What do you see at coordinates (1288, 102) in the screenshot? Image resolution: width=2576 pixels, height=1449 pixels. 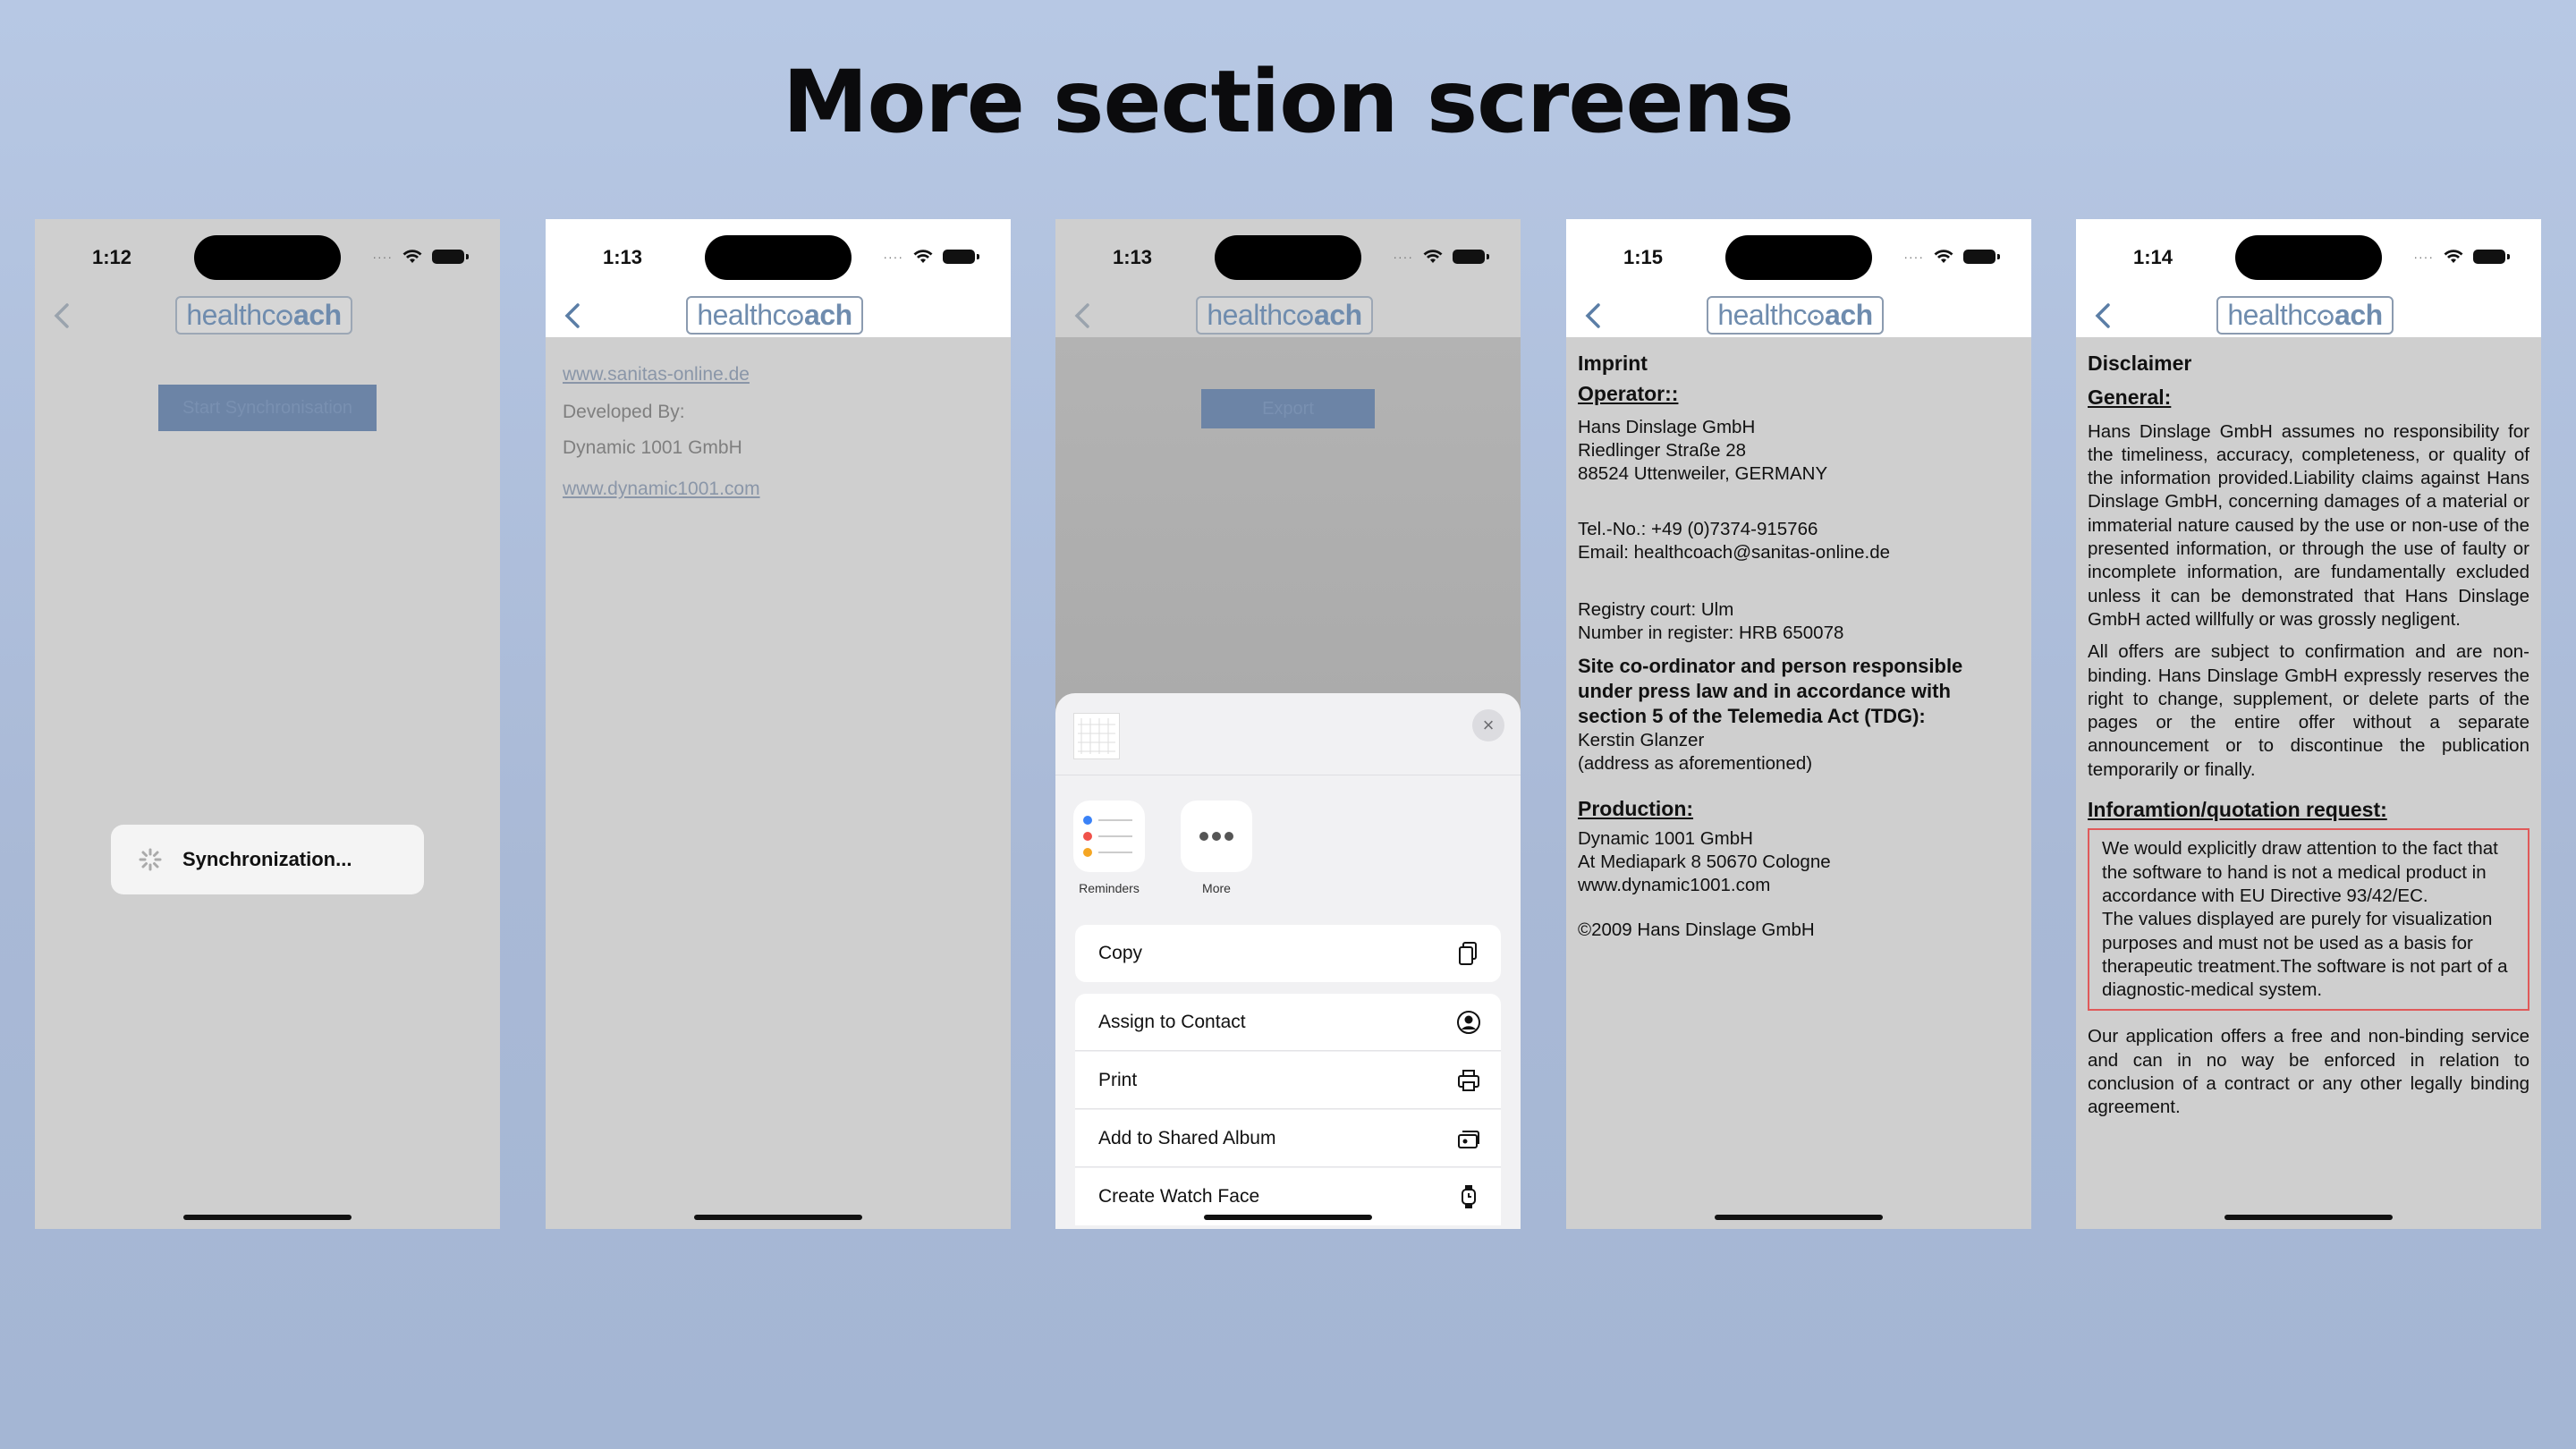 I see `page-title: More section screens` at bounding box center [1288, 102].